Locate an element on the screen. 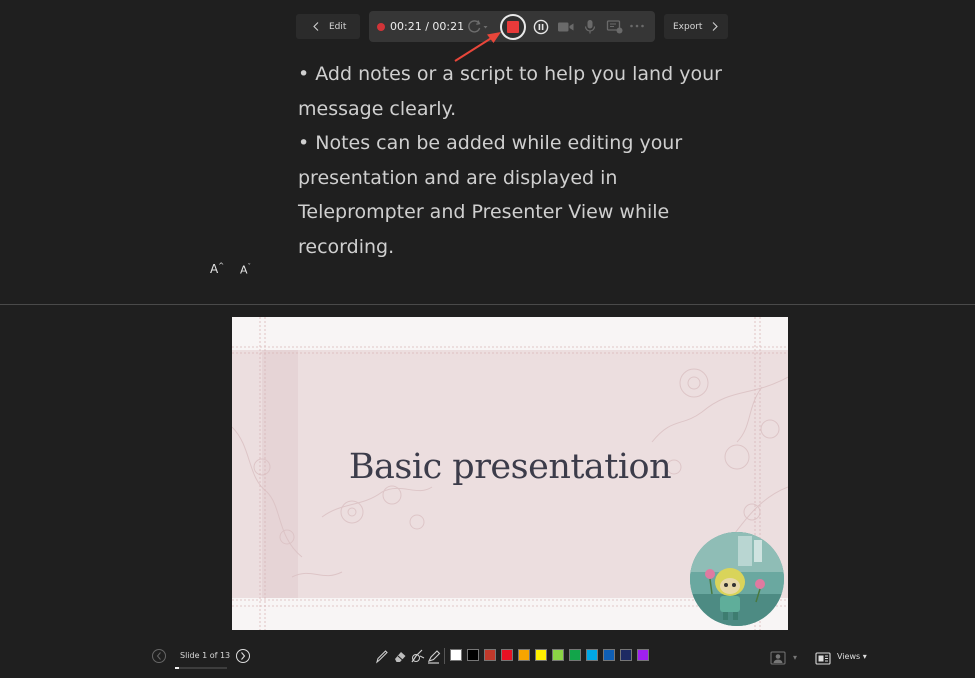  recording-controls: 00:21 / 00:21 is located at coordinates (512, 26).